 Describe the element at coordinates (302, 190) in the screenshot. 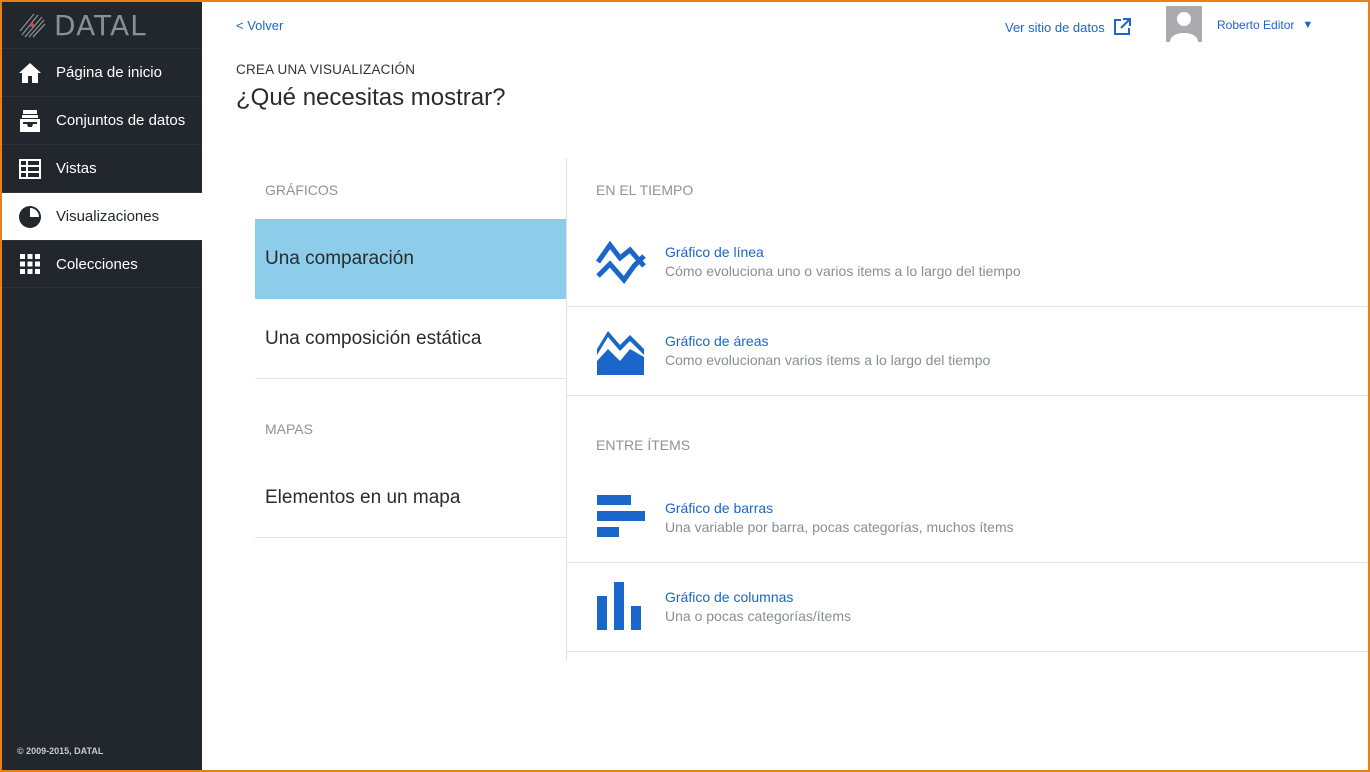

I see `charts-section-label: GRÁFICOS` at that location.